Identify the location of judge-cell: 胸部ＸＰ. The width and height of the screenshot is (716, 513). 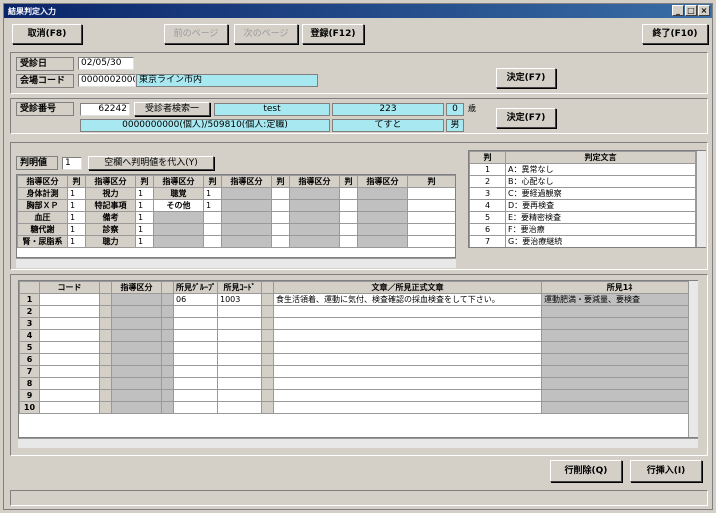
(42, 205).